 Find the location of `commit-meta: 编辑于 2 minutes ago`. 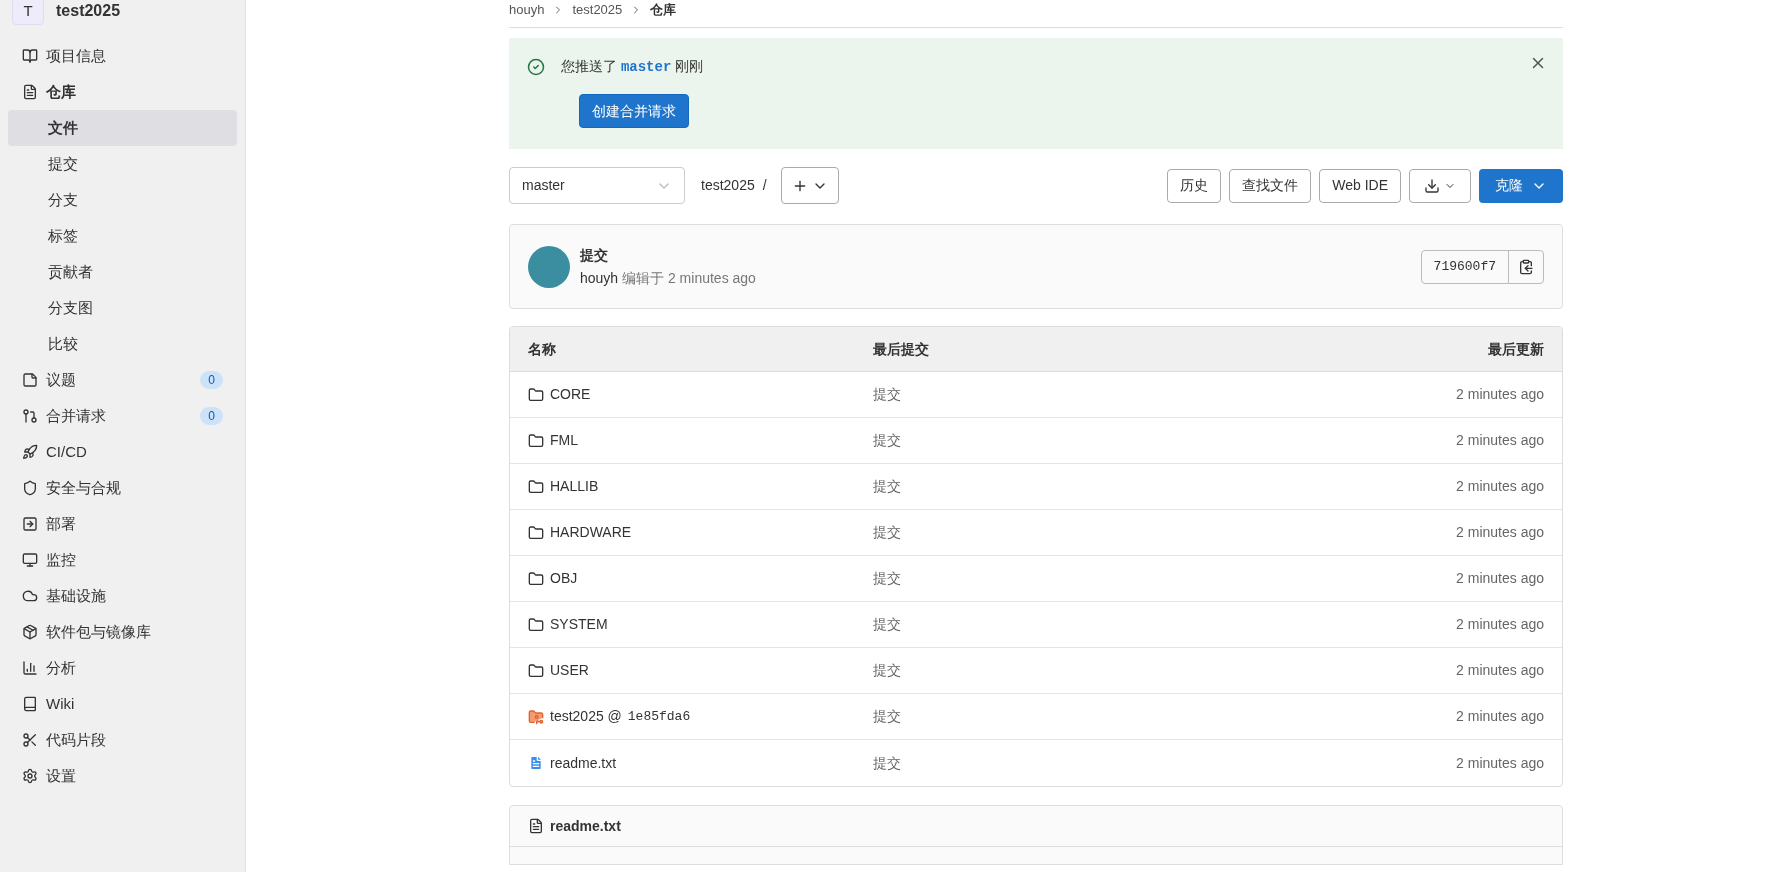

commit-meta: 编辑于 2 minutes ago is located at coordinates (689, 277).